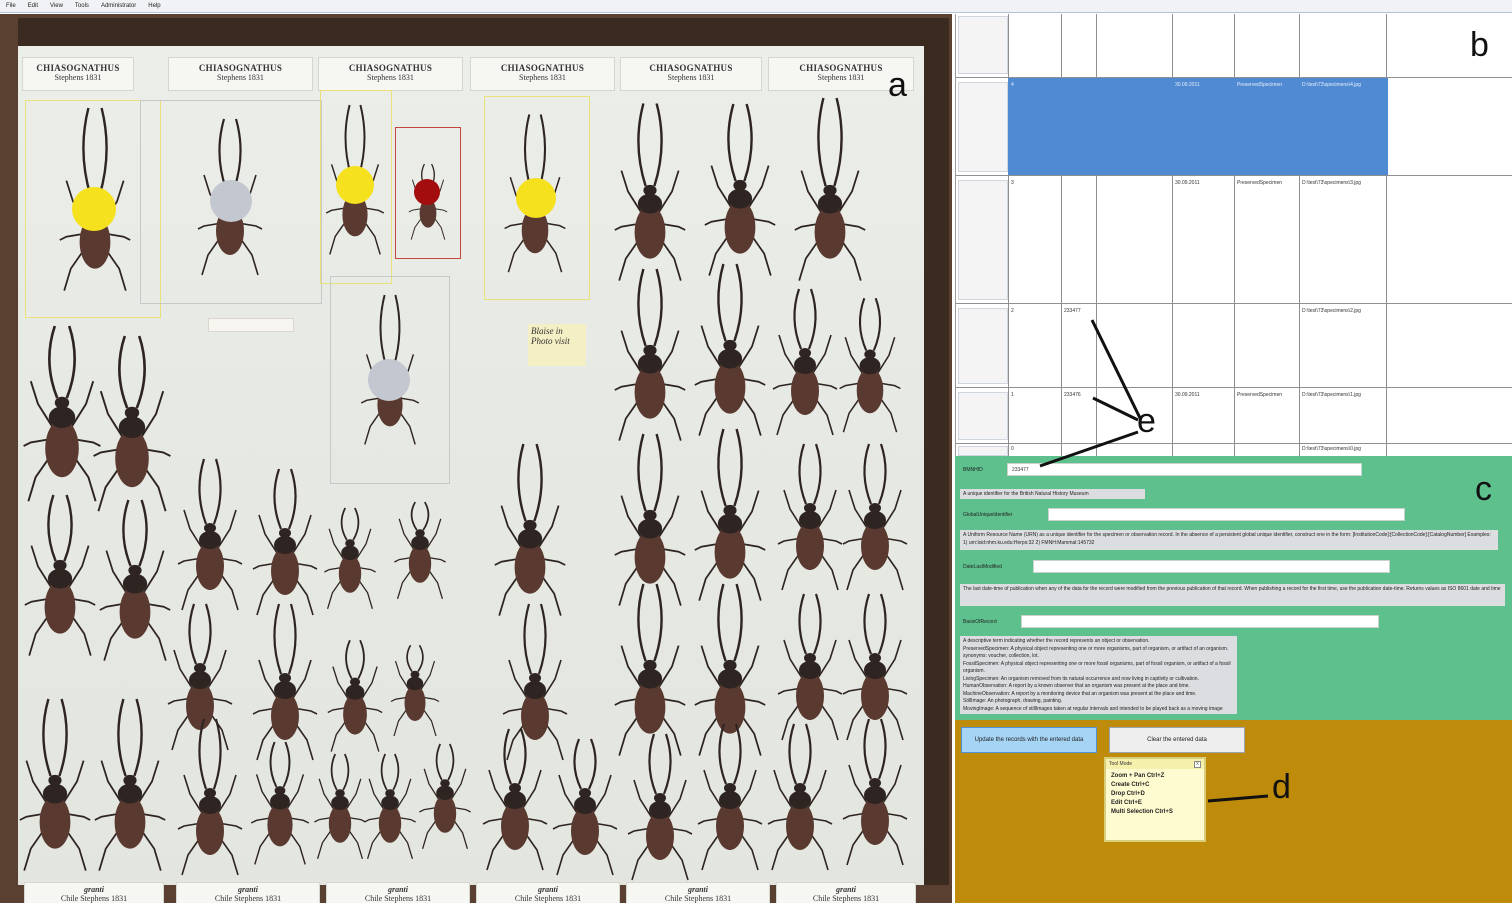 The image size is (1512, 903). Describe the element at coordinates (1154, 561) in the screenshot. I see `callout-lines-layer` at that location.